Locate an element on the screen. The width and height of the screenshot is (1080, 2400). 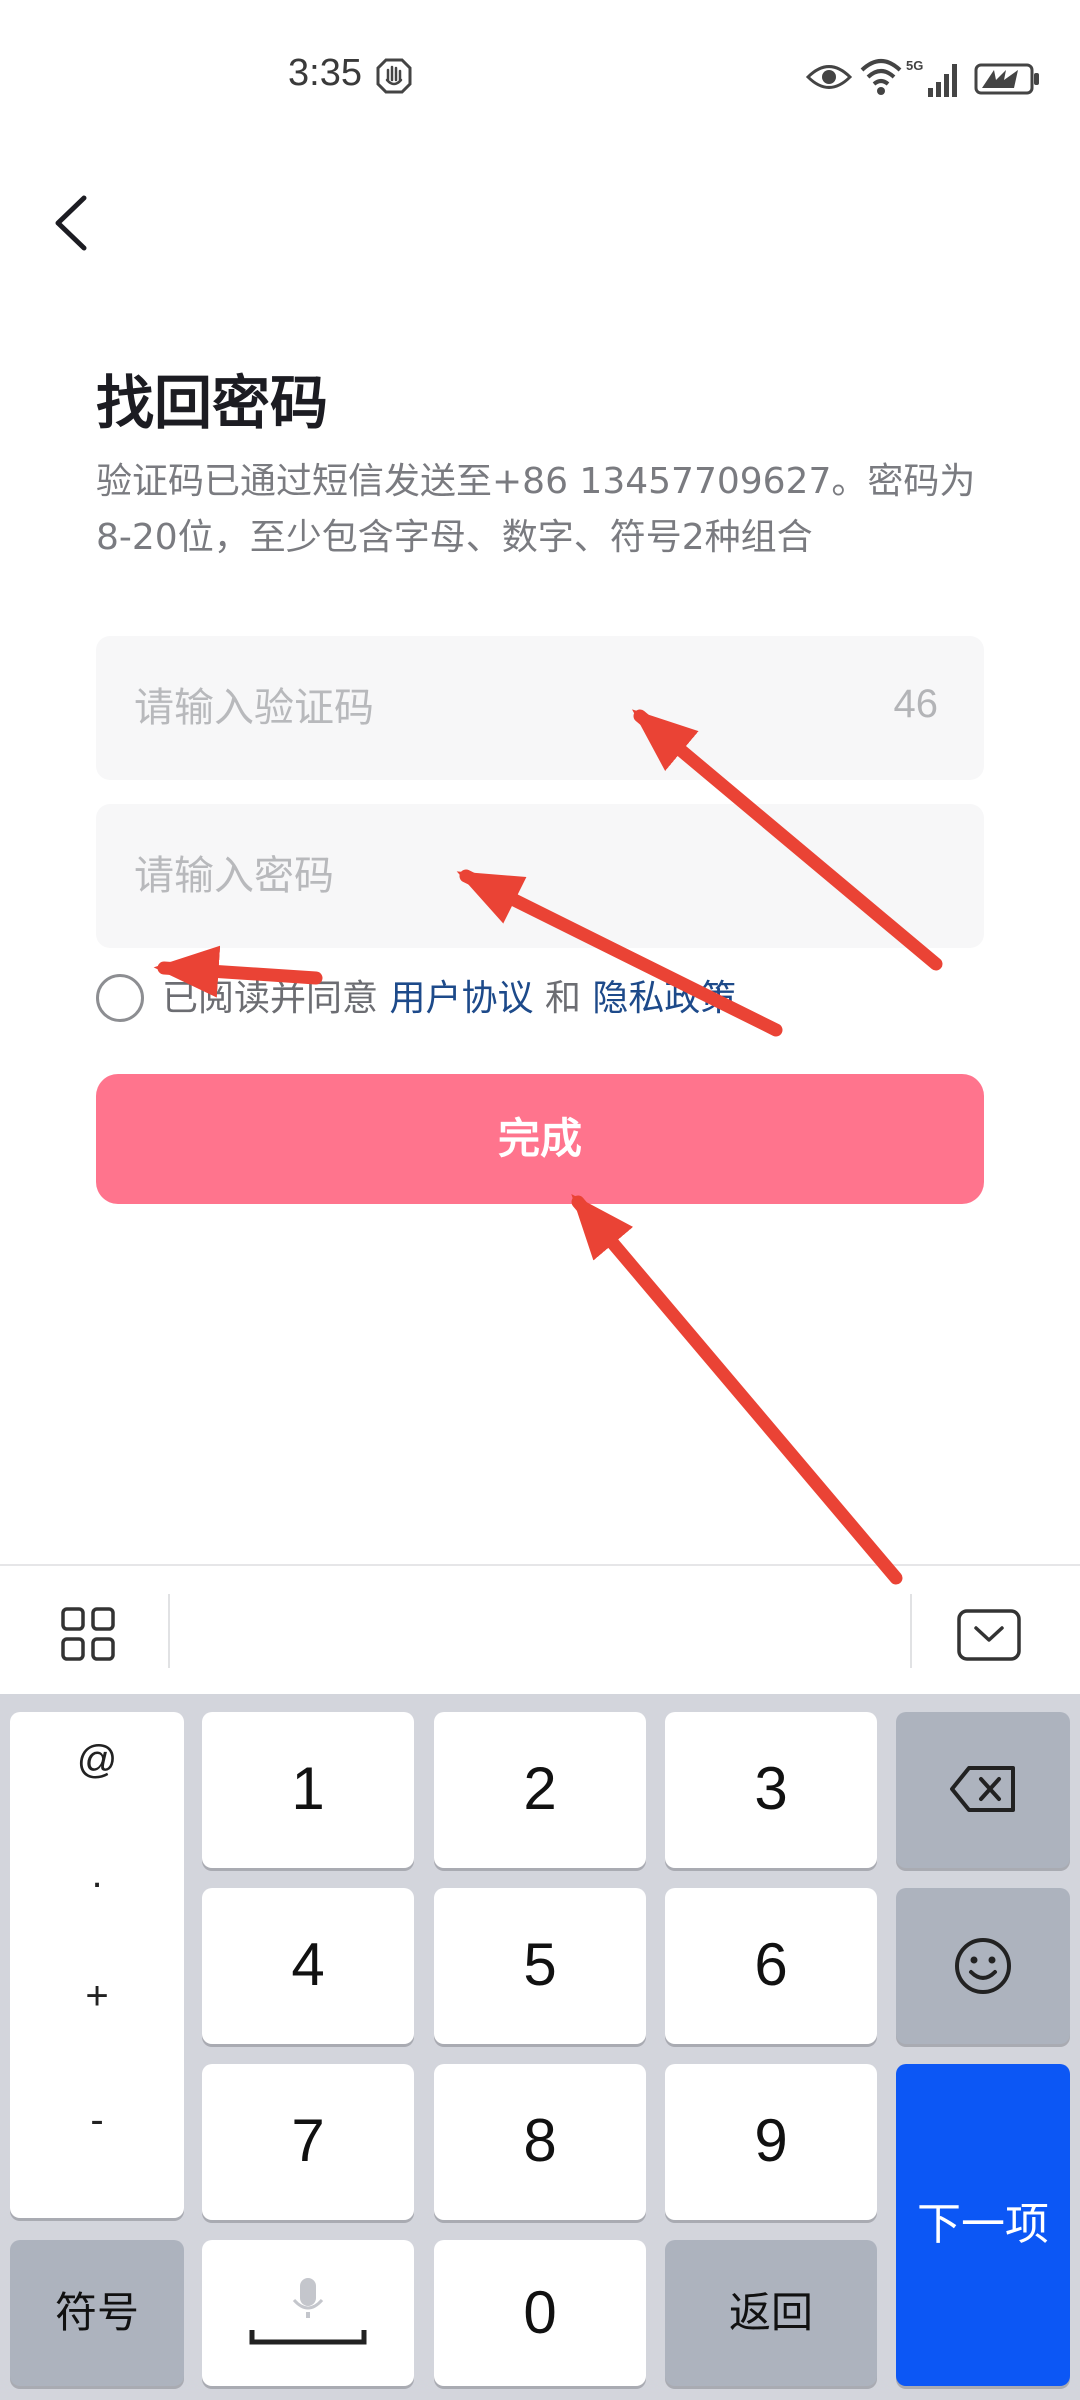
submit-button: 完成 is located at coordinates (540, 1139).